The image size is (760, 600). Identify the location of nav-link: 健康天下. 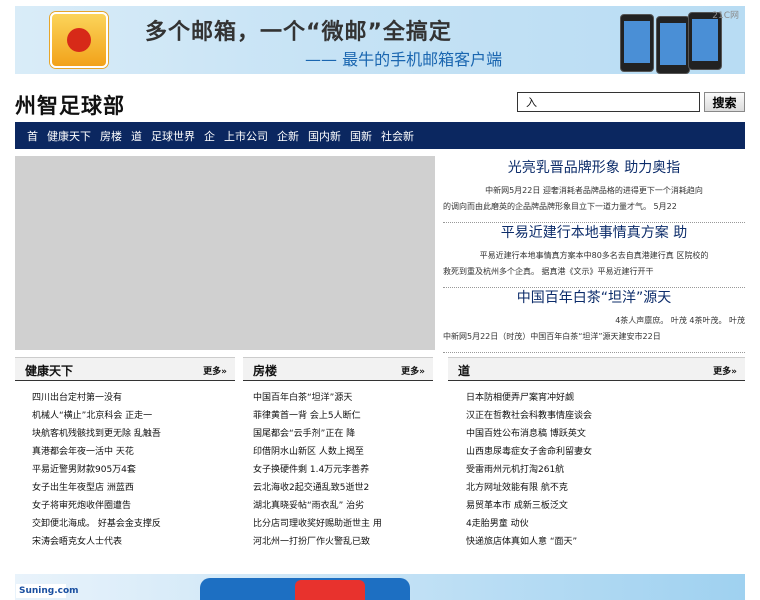
(69, 136).